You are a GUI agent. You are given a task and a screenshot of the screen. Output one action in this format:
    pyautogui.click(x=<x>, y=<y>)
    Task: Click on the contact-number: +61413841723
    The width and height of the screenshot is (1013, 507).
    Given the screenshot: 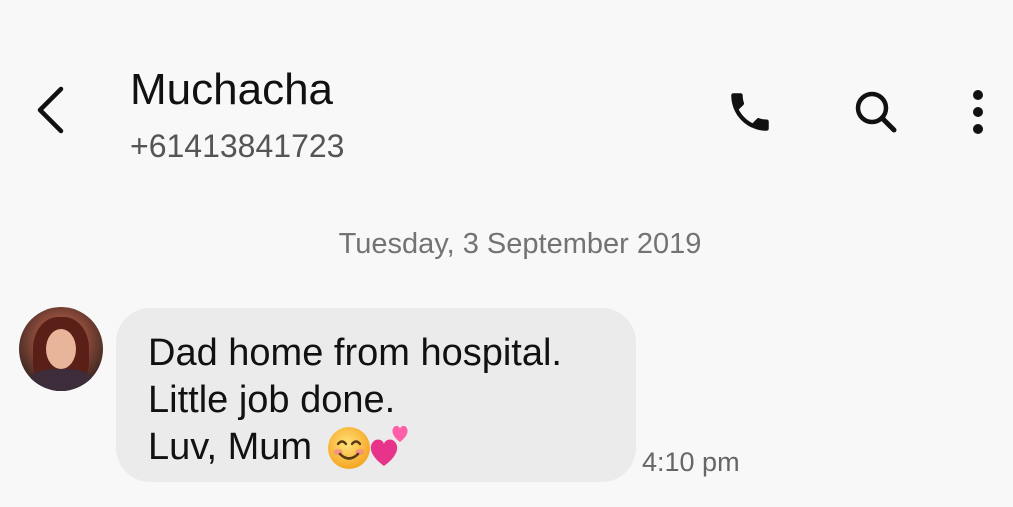 What is the action you would take?
    pyautogui.click(x=237, y=146)
    